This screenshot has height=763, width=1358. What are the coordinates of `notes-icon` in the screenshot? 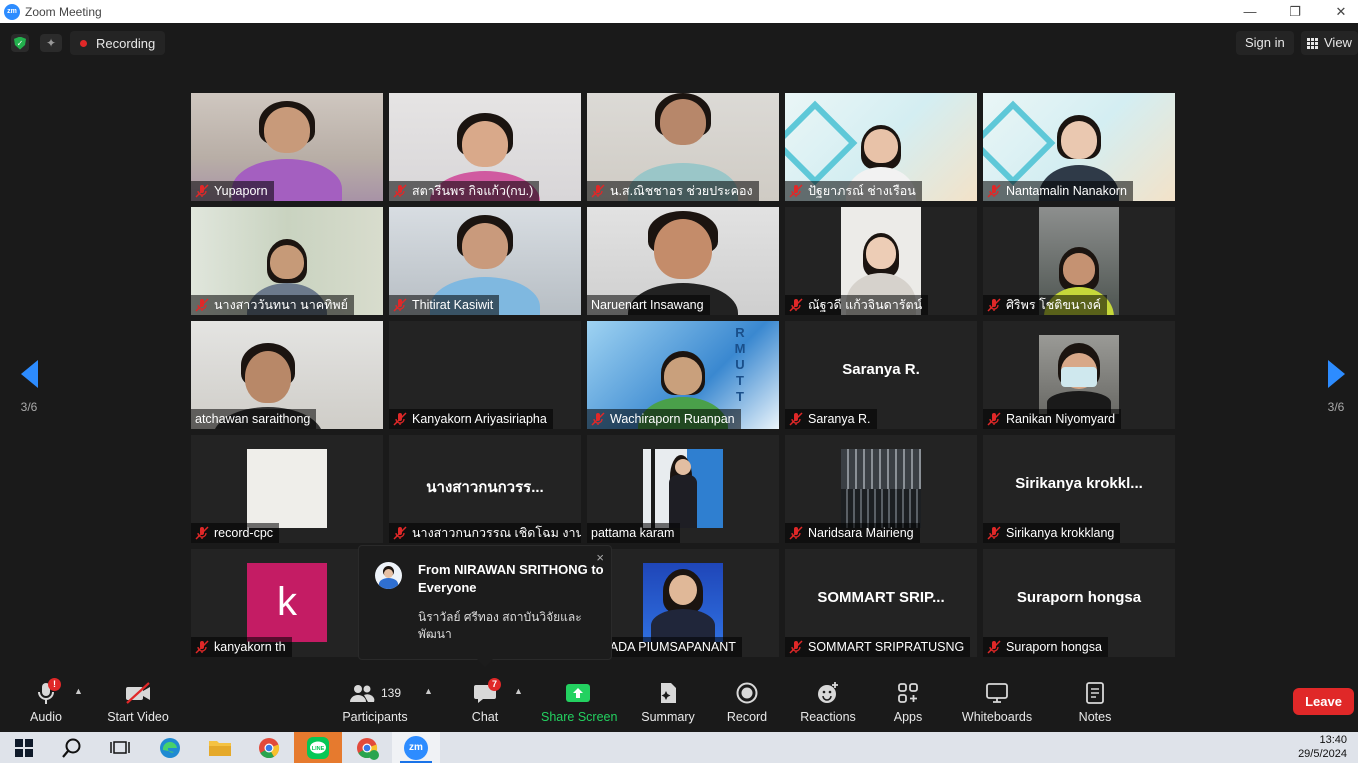 It's located at (1095, 693).